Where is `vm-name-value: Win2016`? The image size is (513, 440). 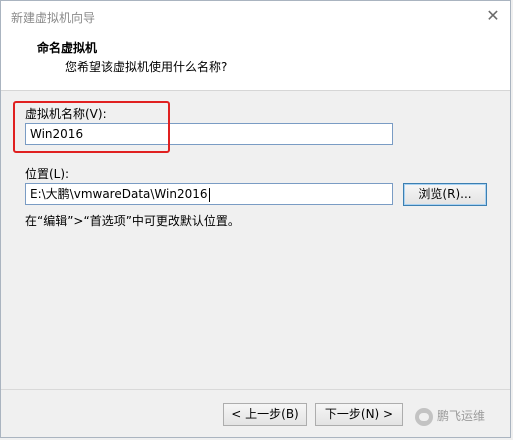
vm-name-value: Win2016 is located at coordinates (57, 134).